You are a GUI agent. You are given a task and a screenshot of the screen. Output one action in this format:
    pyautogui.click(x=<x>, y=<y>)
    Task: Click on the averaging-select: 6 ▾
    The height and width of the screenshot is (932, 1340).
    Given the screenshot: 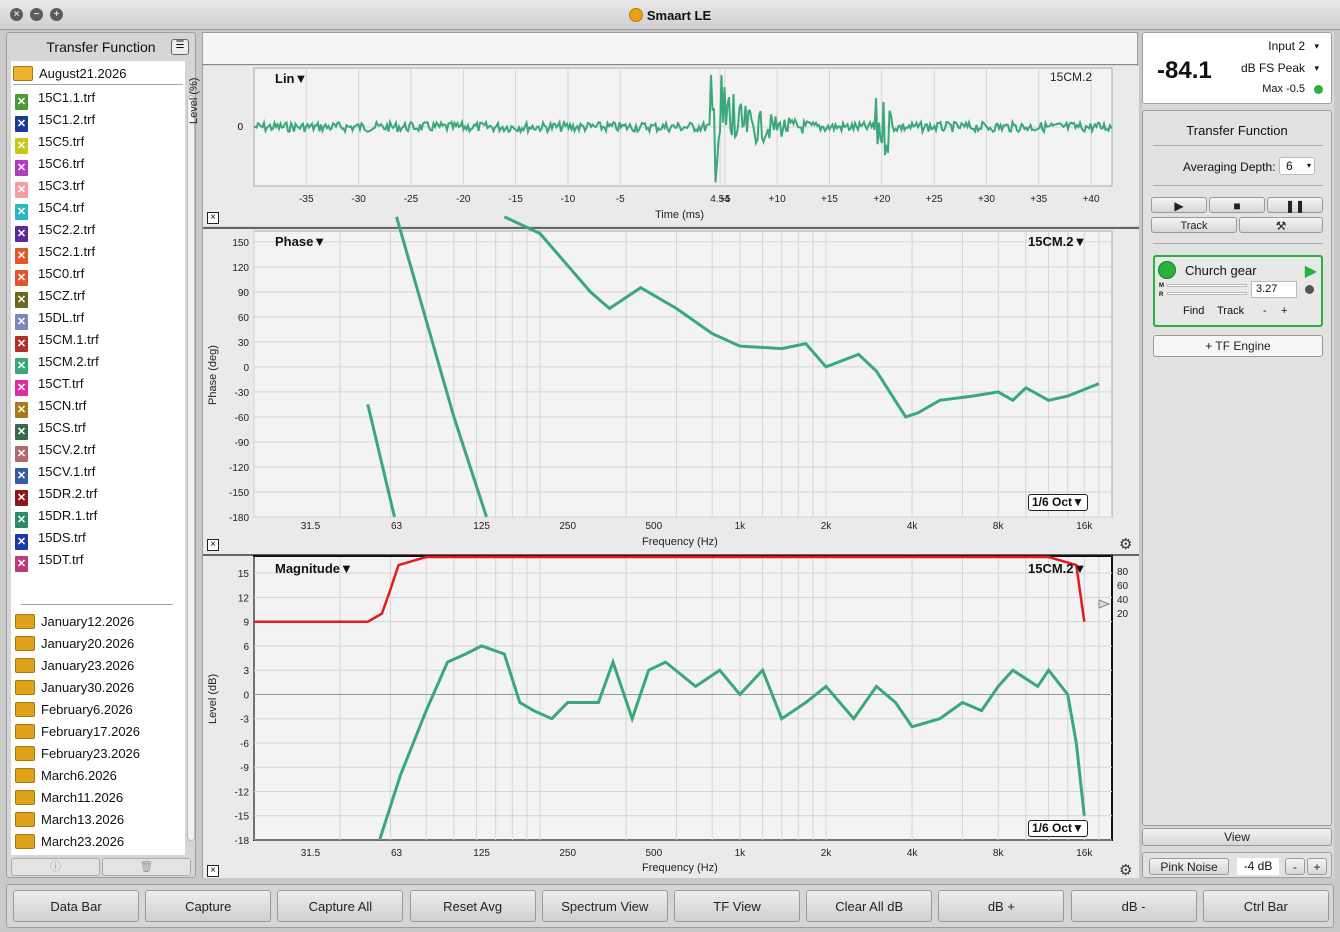 What is the action you would take?
    pyautogui.click(x=1297, y=166)
    